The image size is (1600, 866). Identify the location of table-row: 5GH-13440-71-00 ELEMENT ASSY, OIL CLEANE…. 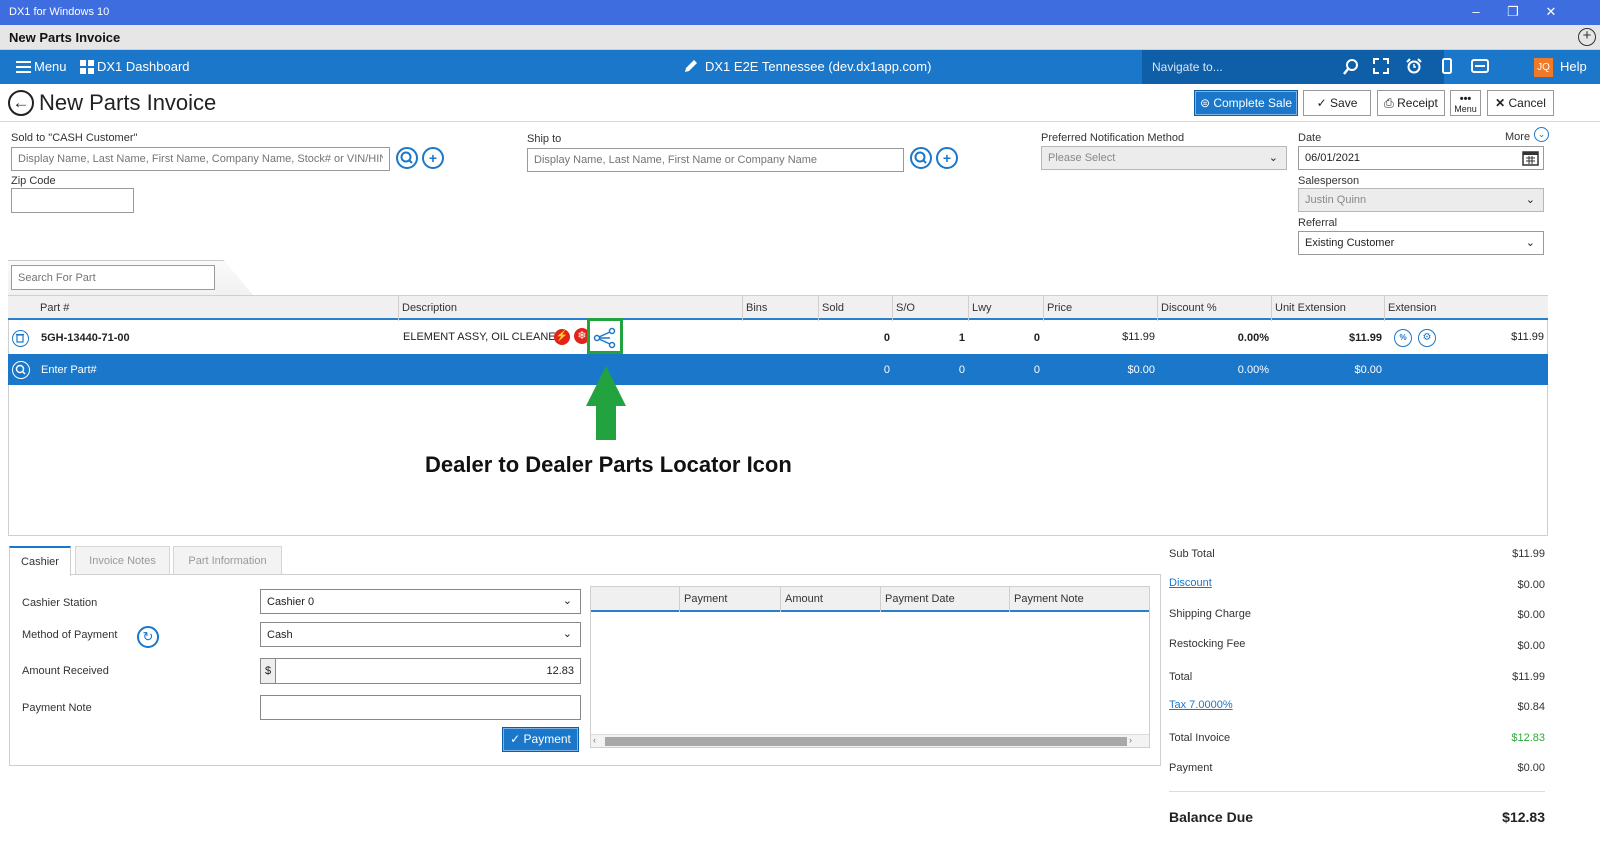
(778, 337).